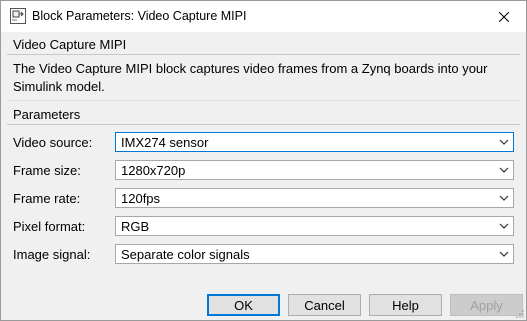 This screenshot has width=527, height=321. Describe the element at coordinates (53, 142) in the screenshot. I see `video-source-label: Video source:` at that location.